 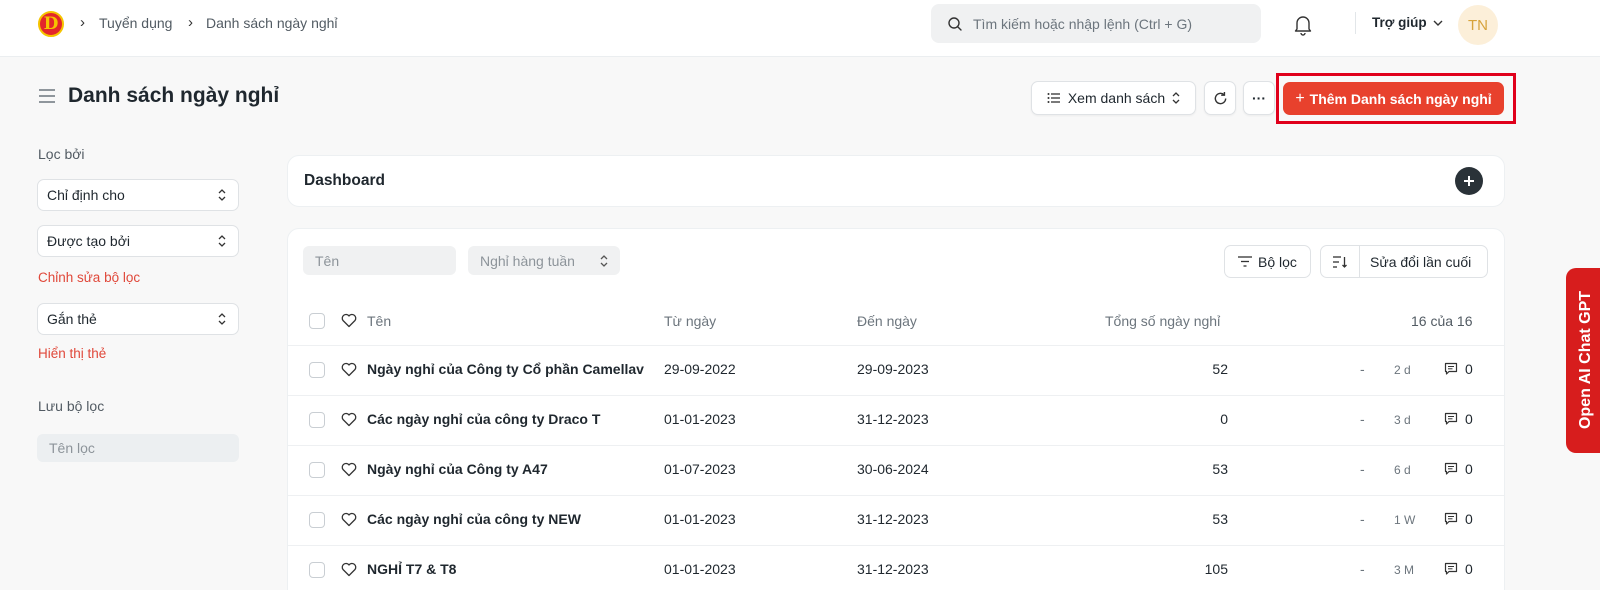 What do you see at coordinates (955, 23) in the screenshot?
I see `search-icon` at bounding box center [955, 23].